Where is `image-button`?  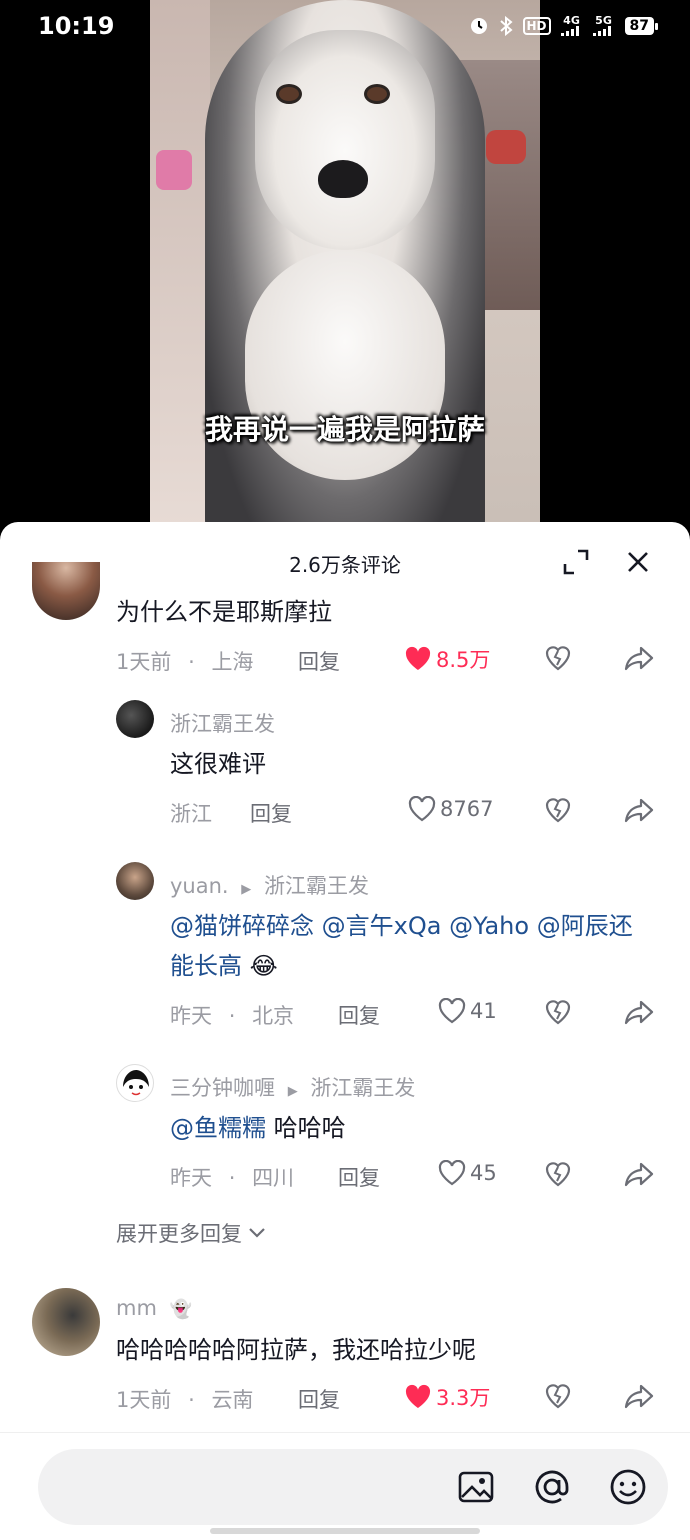 image-button is located at coordinates (476, 1487).